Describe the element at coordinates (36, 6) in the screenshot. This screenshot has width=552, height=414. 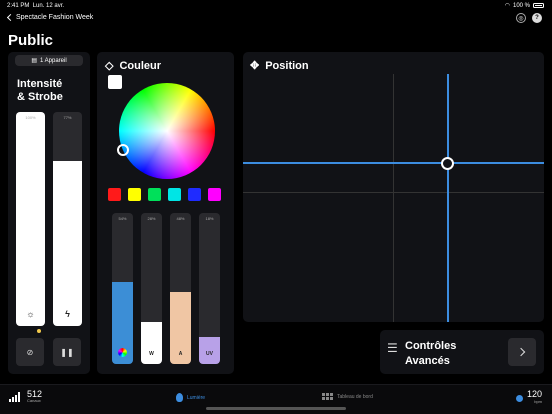
I see `status-time: 2:41 PM Lun. 12 avr.` at that location.